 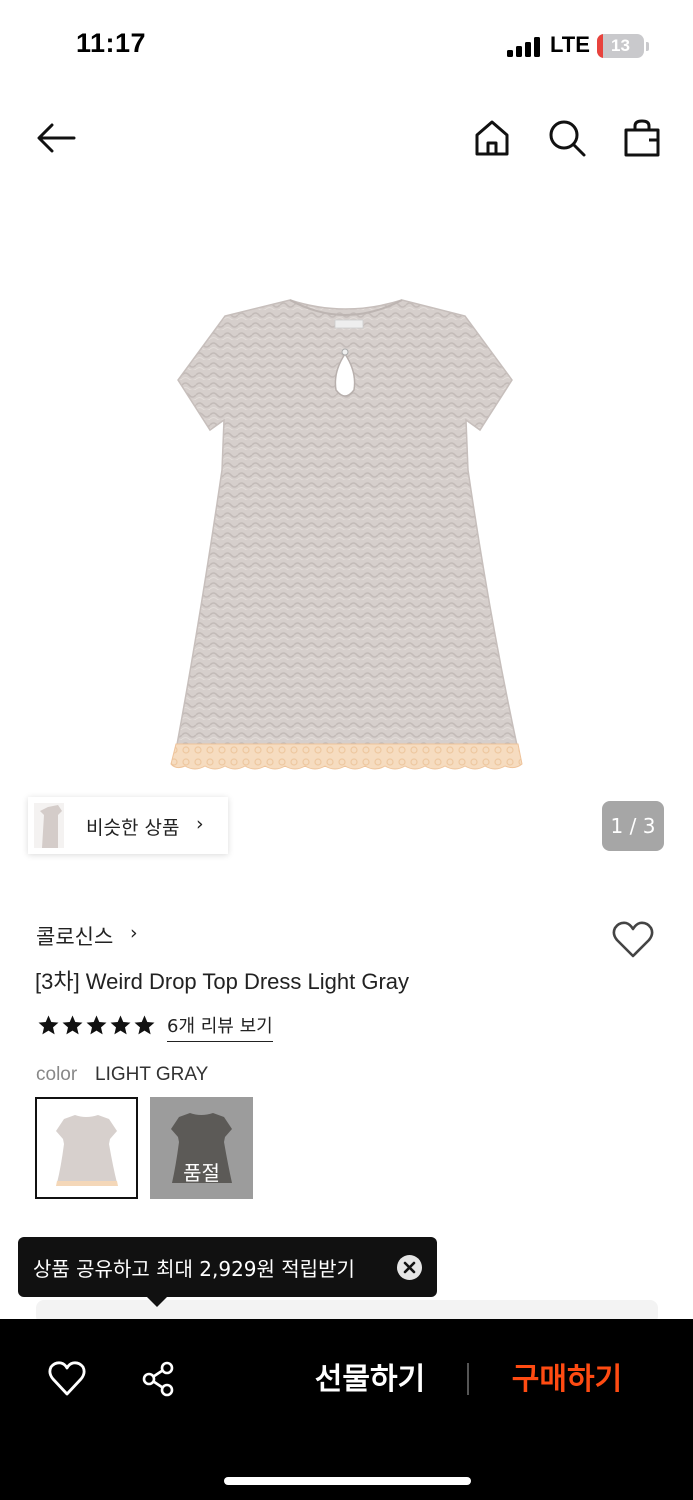 I want to click on battery-icon: 13, so click(x=620, y=46).